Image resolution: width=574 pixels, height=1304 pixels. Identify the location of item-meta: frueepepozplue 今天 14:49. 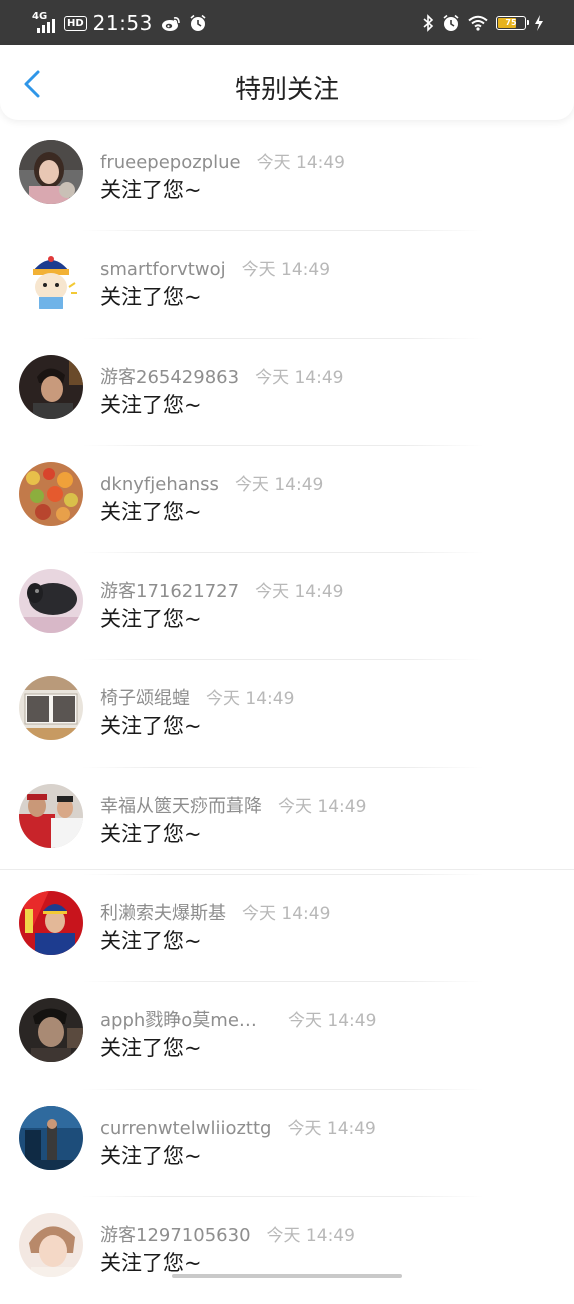
(222, 160).